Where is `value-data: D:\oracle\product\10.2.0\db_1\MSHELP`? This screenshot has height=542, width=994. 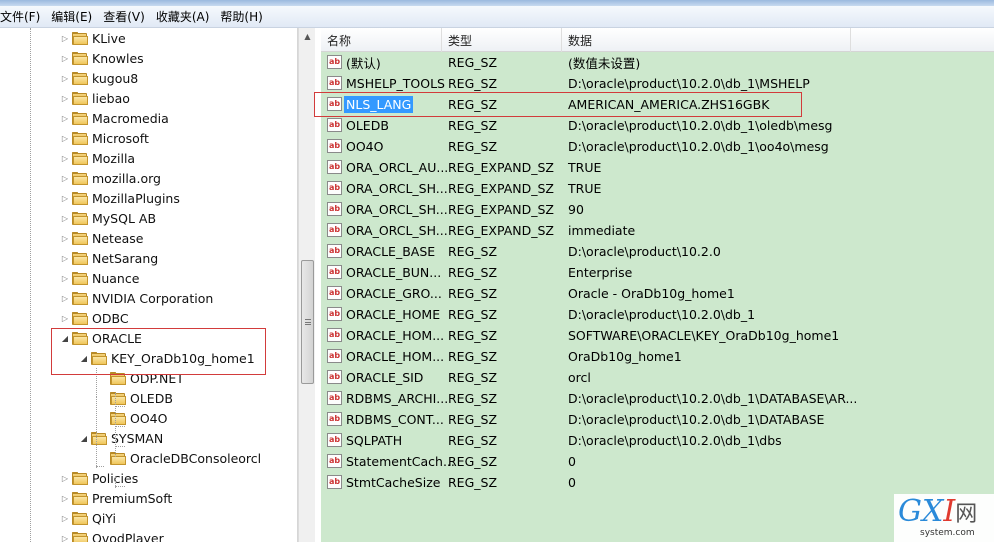
value-data: D:\oracle\product\10.2.0\db_1\MSHELP is located at coordinates (689, 83).